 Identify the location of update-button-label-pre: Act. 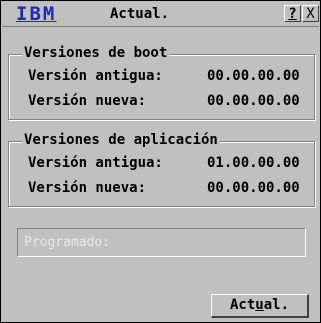
(242, 305).